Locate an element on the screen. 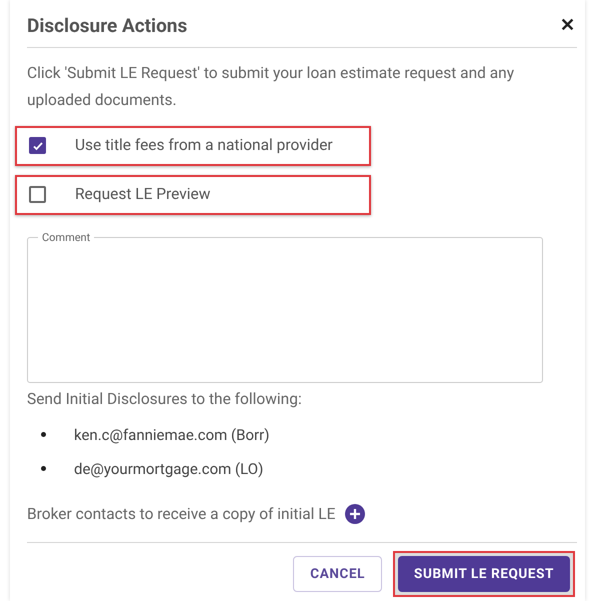  close-button: ✕ is located at coordinates (568, 26).